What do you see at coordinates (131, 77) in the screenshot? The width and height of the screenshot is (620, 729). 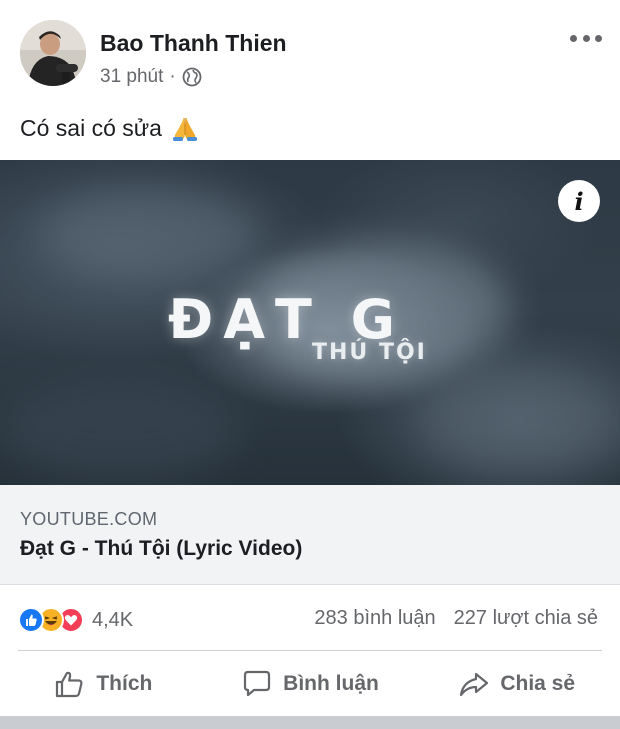 I see `post-time: 31 phút` at bounding box center [131, 77].